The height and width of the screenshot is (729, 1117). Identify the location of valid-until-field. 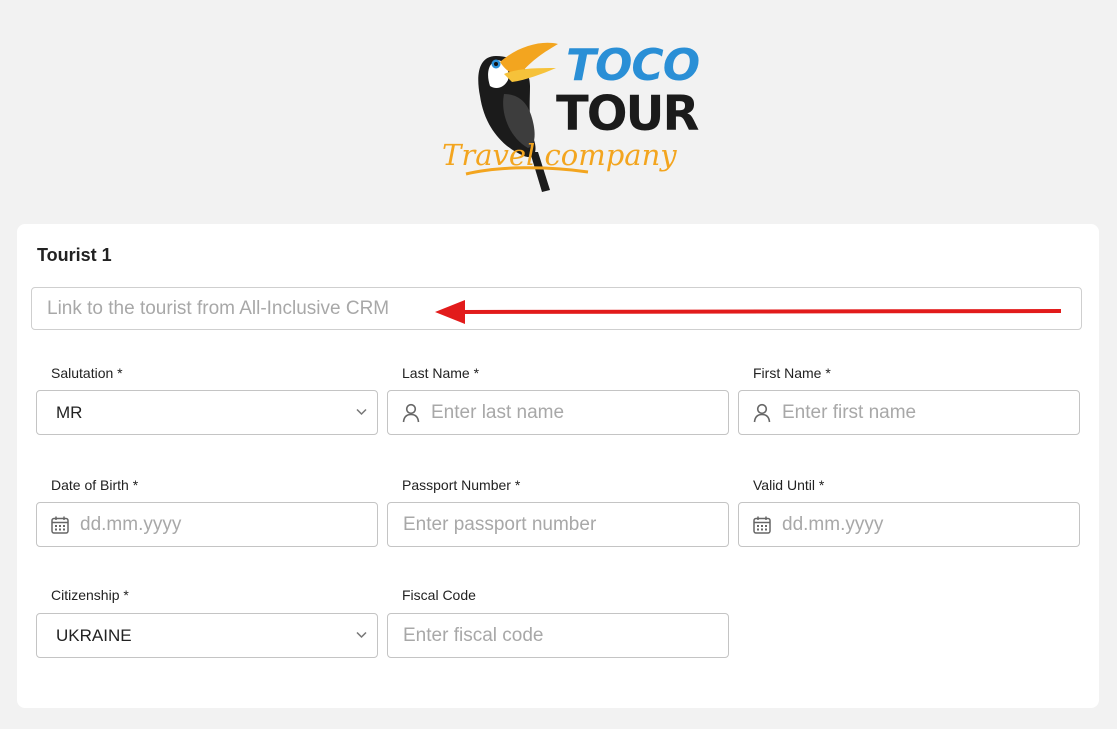
(909, 524).